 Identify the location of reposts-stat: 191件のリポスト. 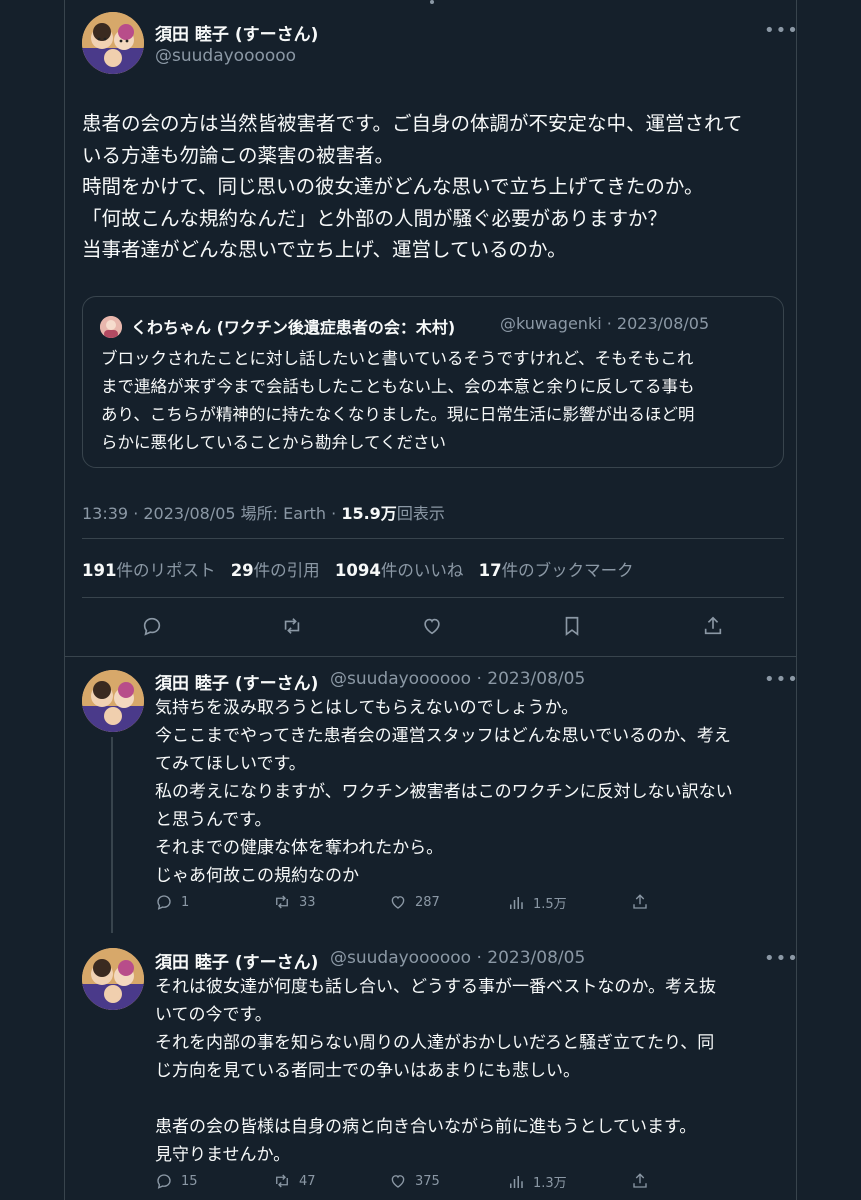
(148, 570).